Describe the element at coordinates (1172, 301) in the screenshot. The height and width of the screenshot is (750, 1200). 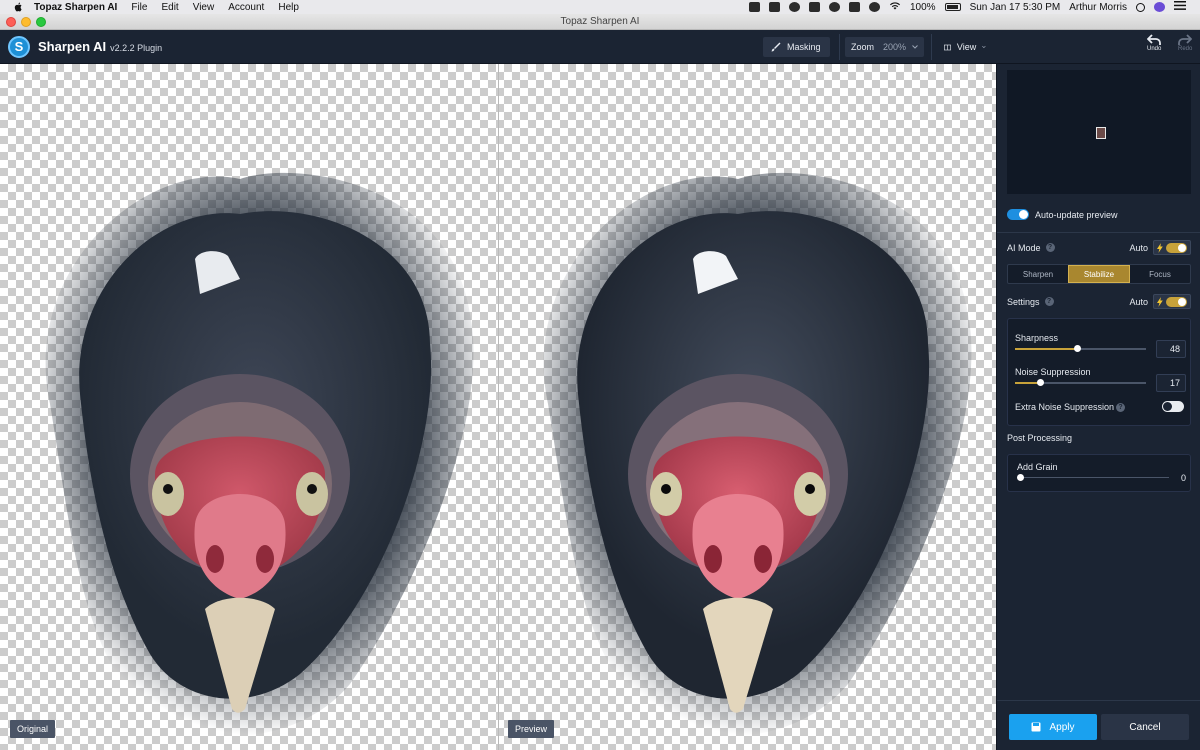
I see `settings-auto-toggle` at that location.